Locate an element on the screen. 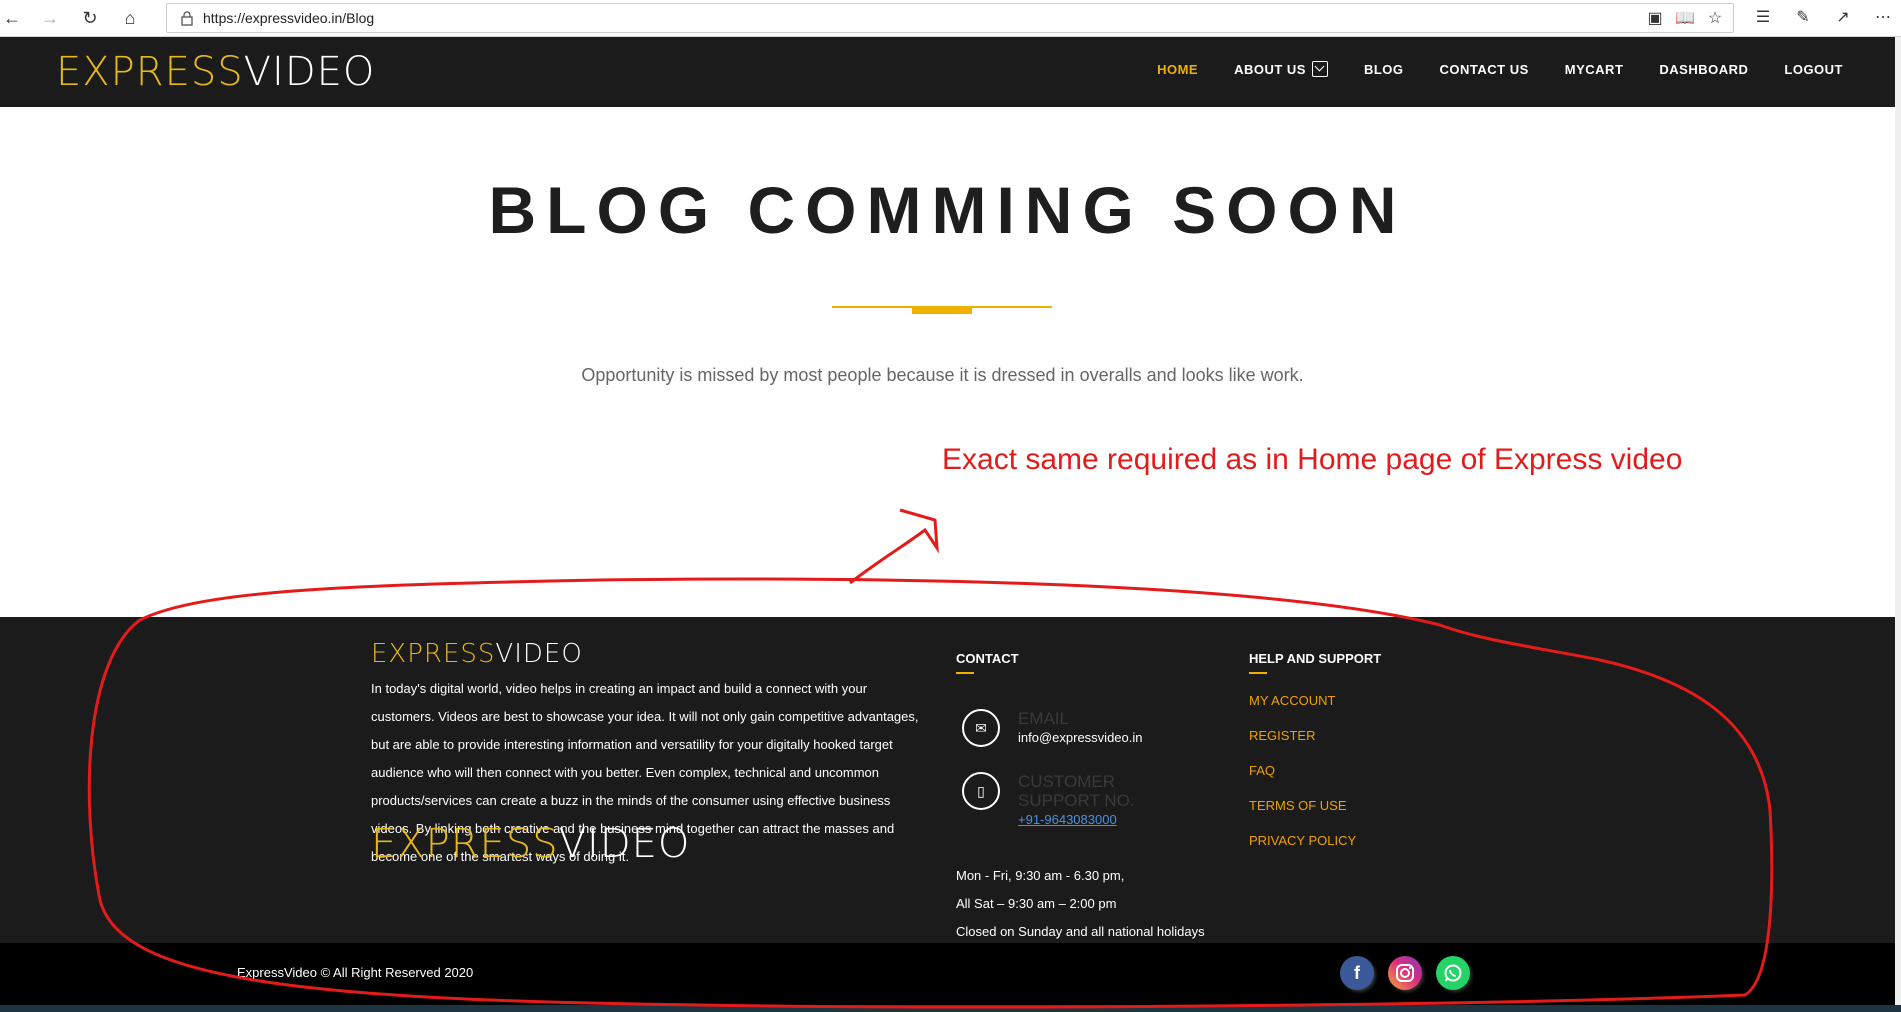 Image resolution: width=1901 pixels, height=1012 pixels. reading-view-icon: 📖 is located at coordinates (1685, 18).